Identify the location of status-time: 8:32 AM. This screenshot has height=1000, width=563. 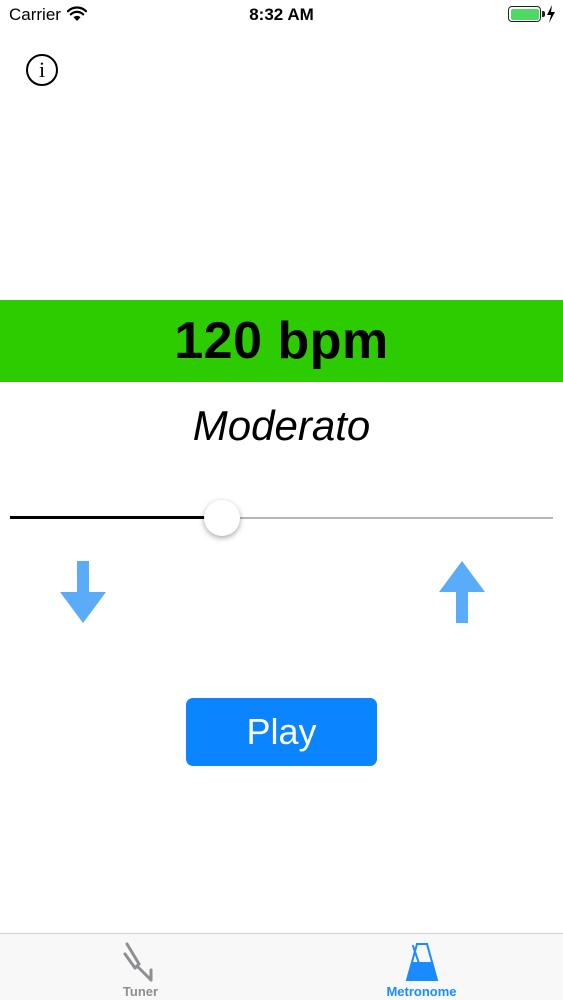
(281, 14).